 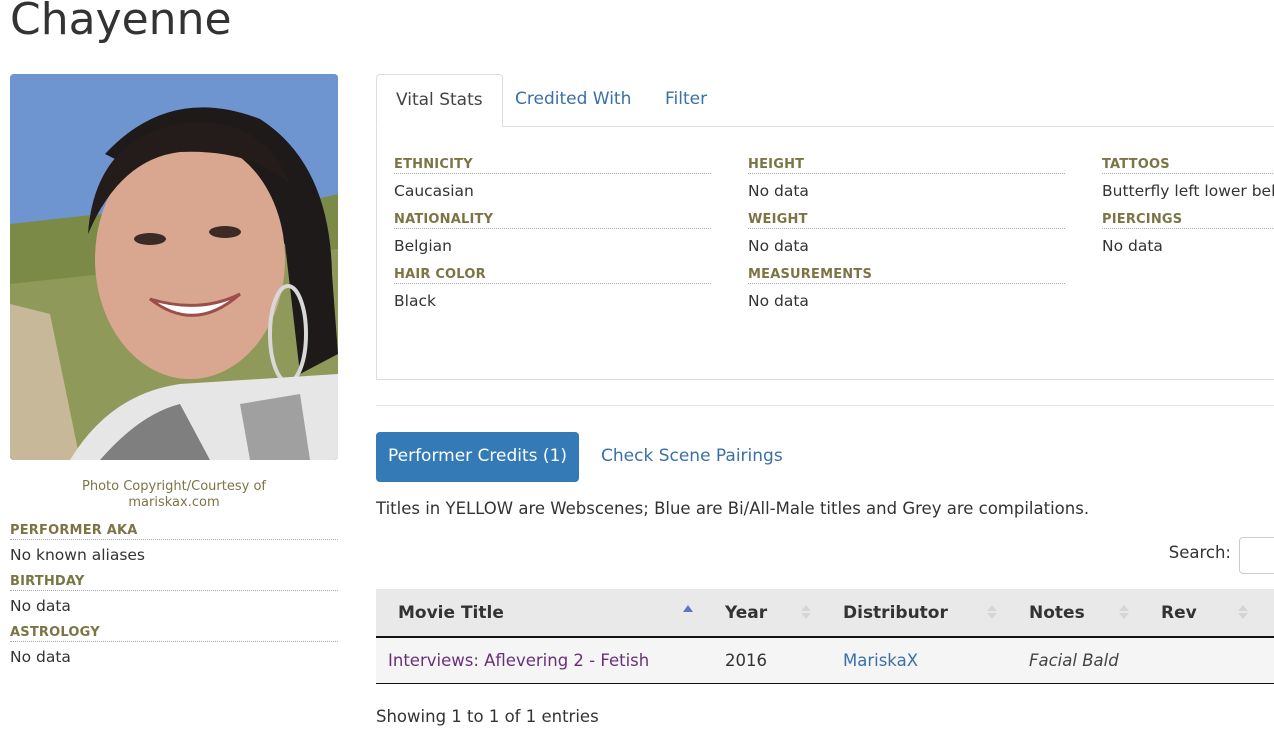 I want to click on tab-vital-stats: Vital Stats, so click(x=439, y=100).